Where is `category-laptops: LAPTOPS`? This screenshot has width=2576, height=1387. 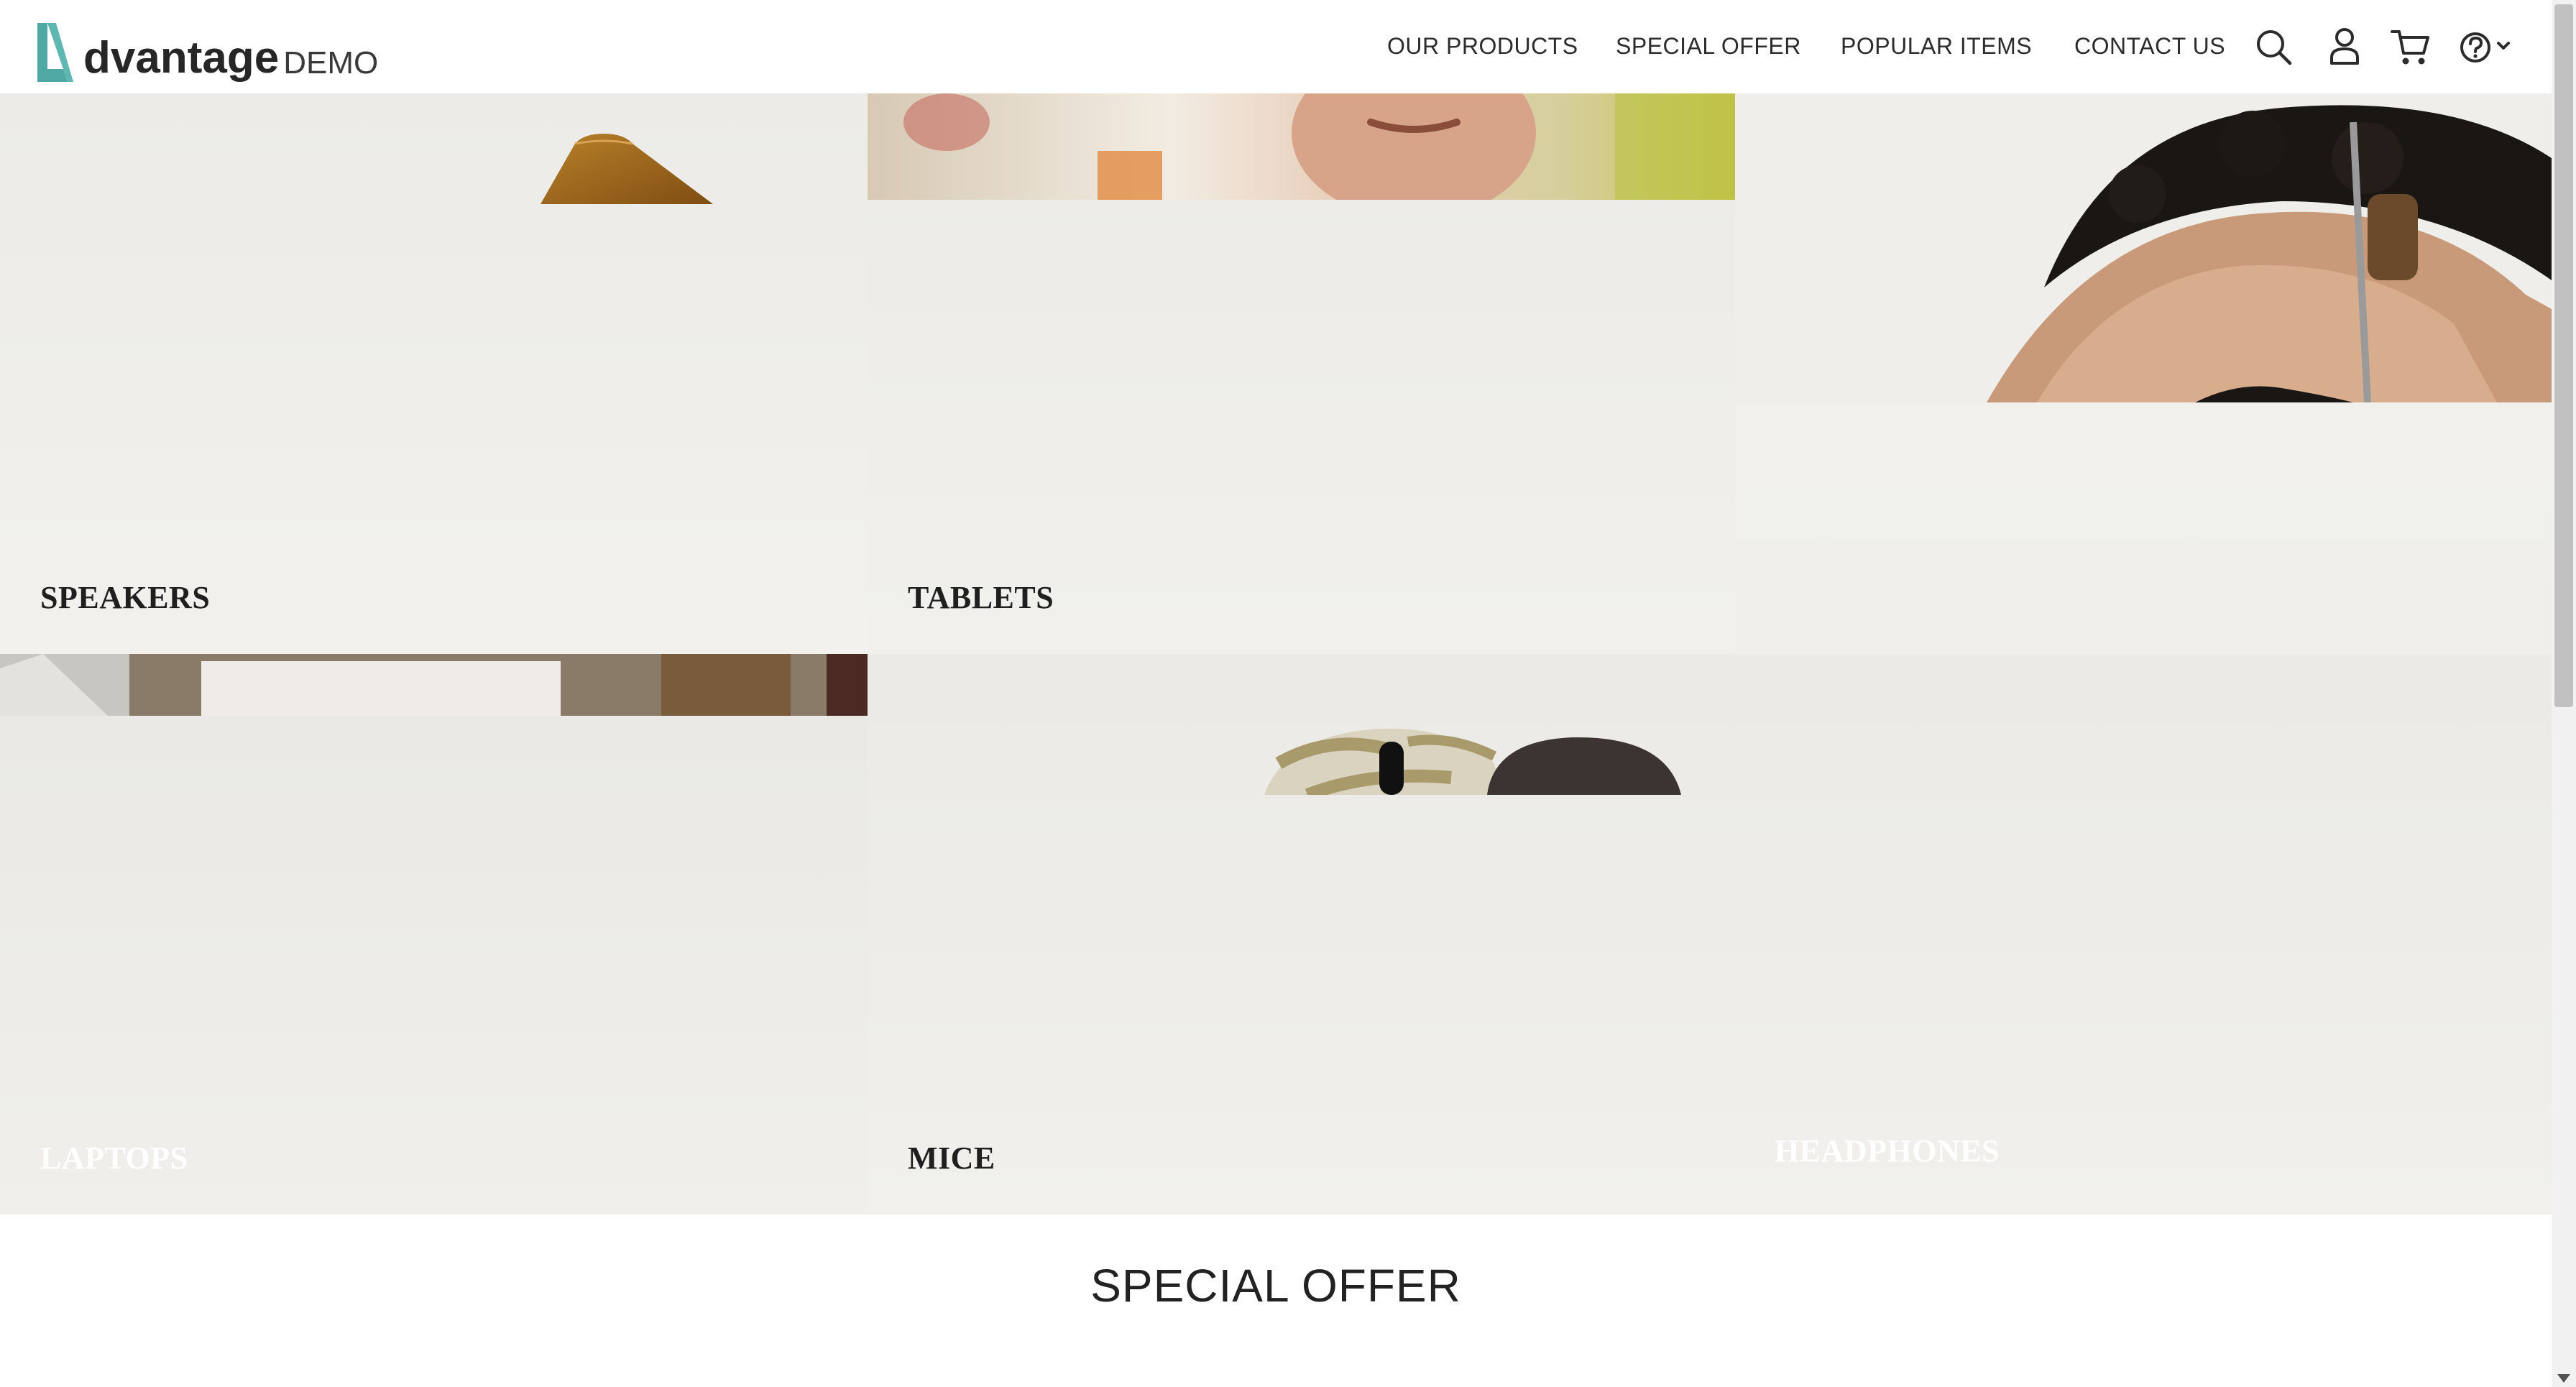 category-laptops: LAPTOPS is located at coordinates (434, 935).